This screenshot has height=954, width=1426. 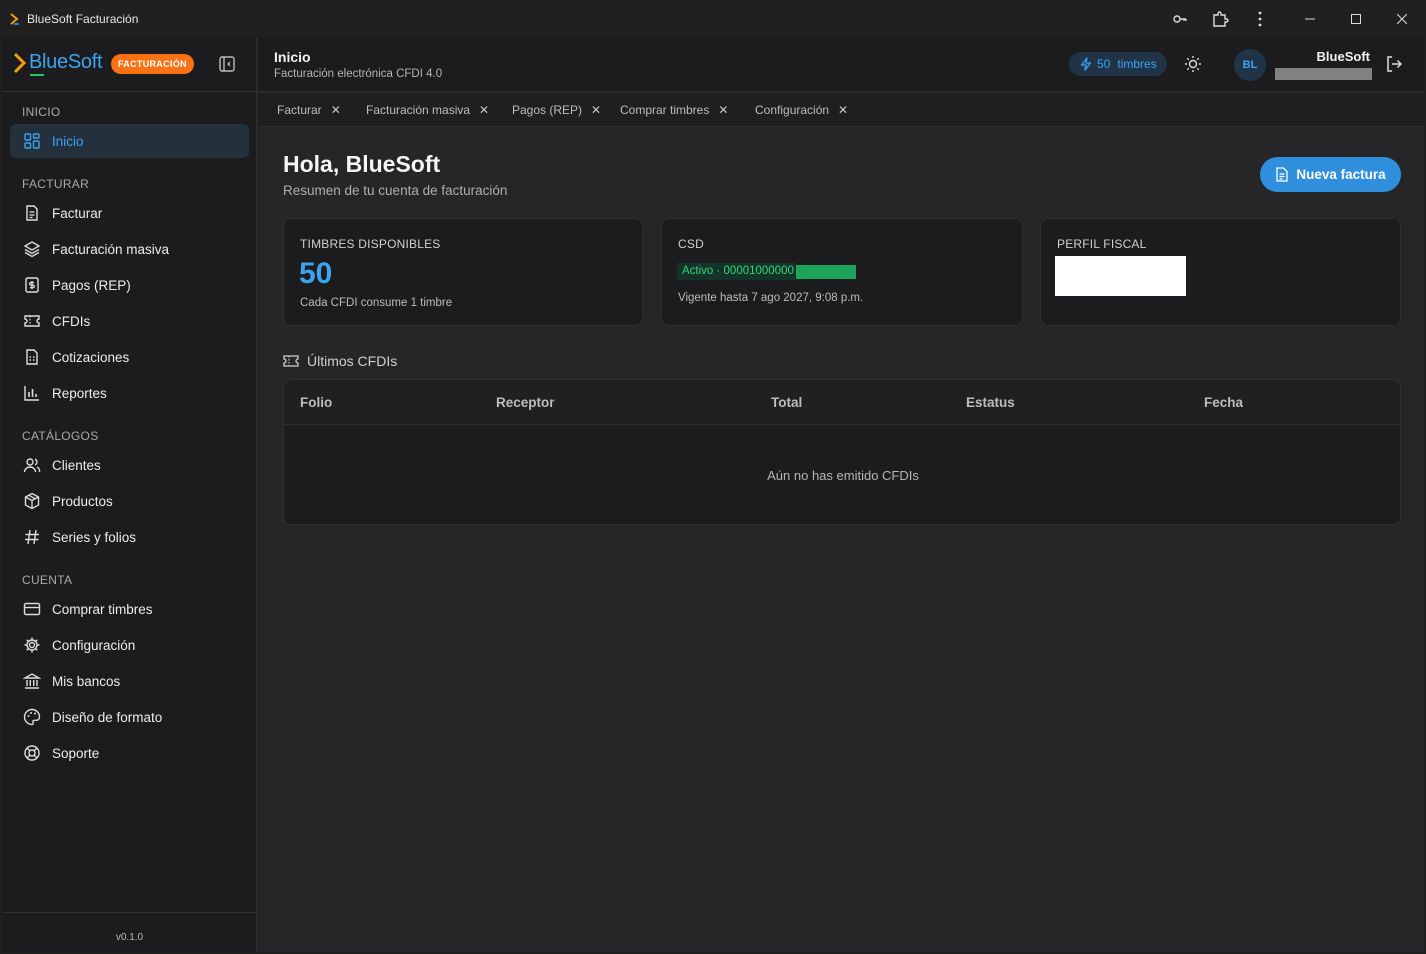 I want to click on bar-chart-icon, so click(x=31, y=393).